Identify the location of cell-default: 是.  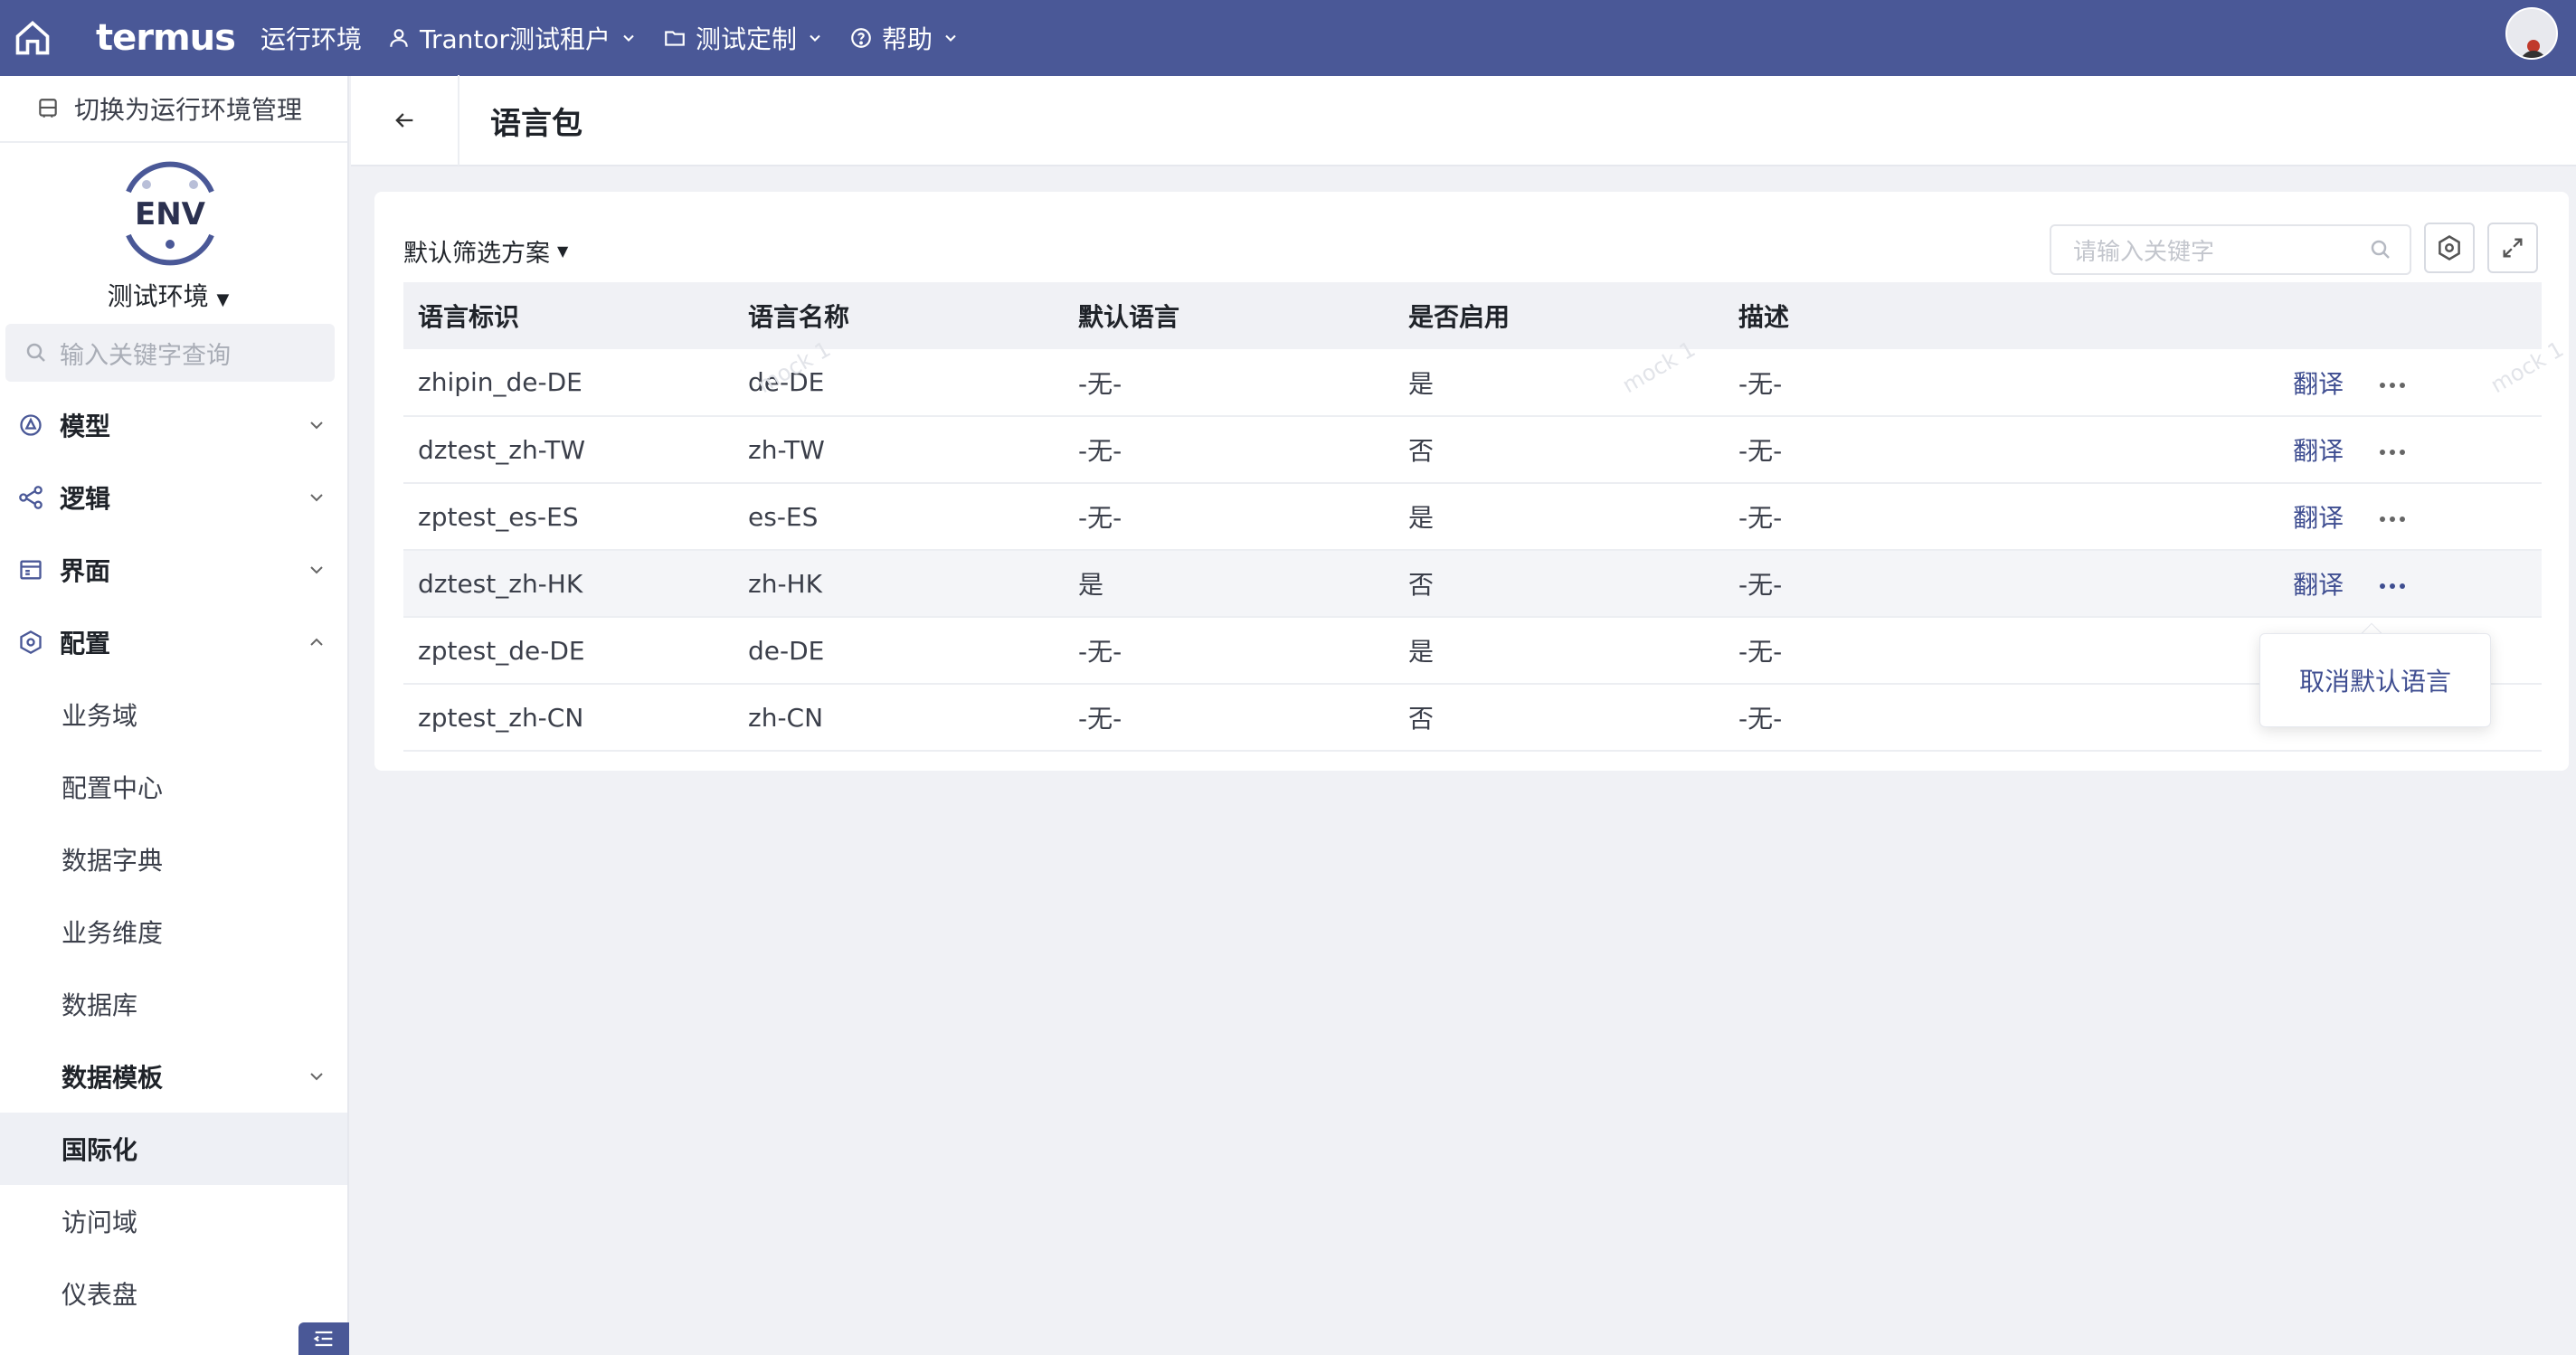
(1229, 584).